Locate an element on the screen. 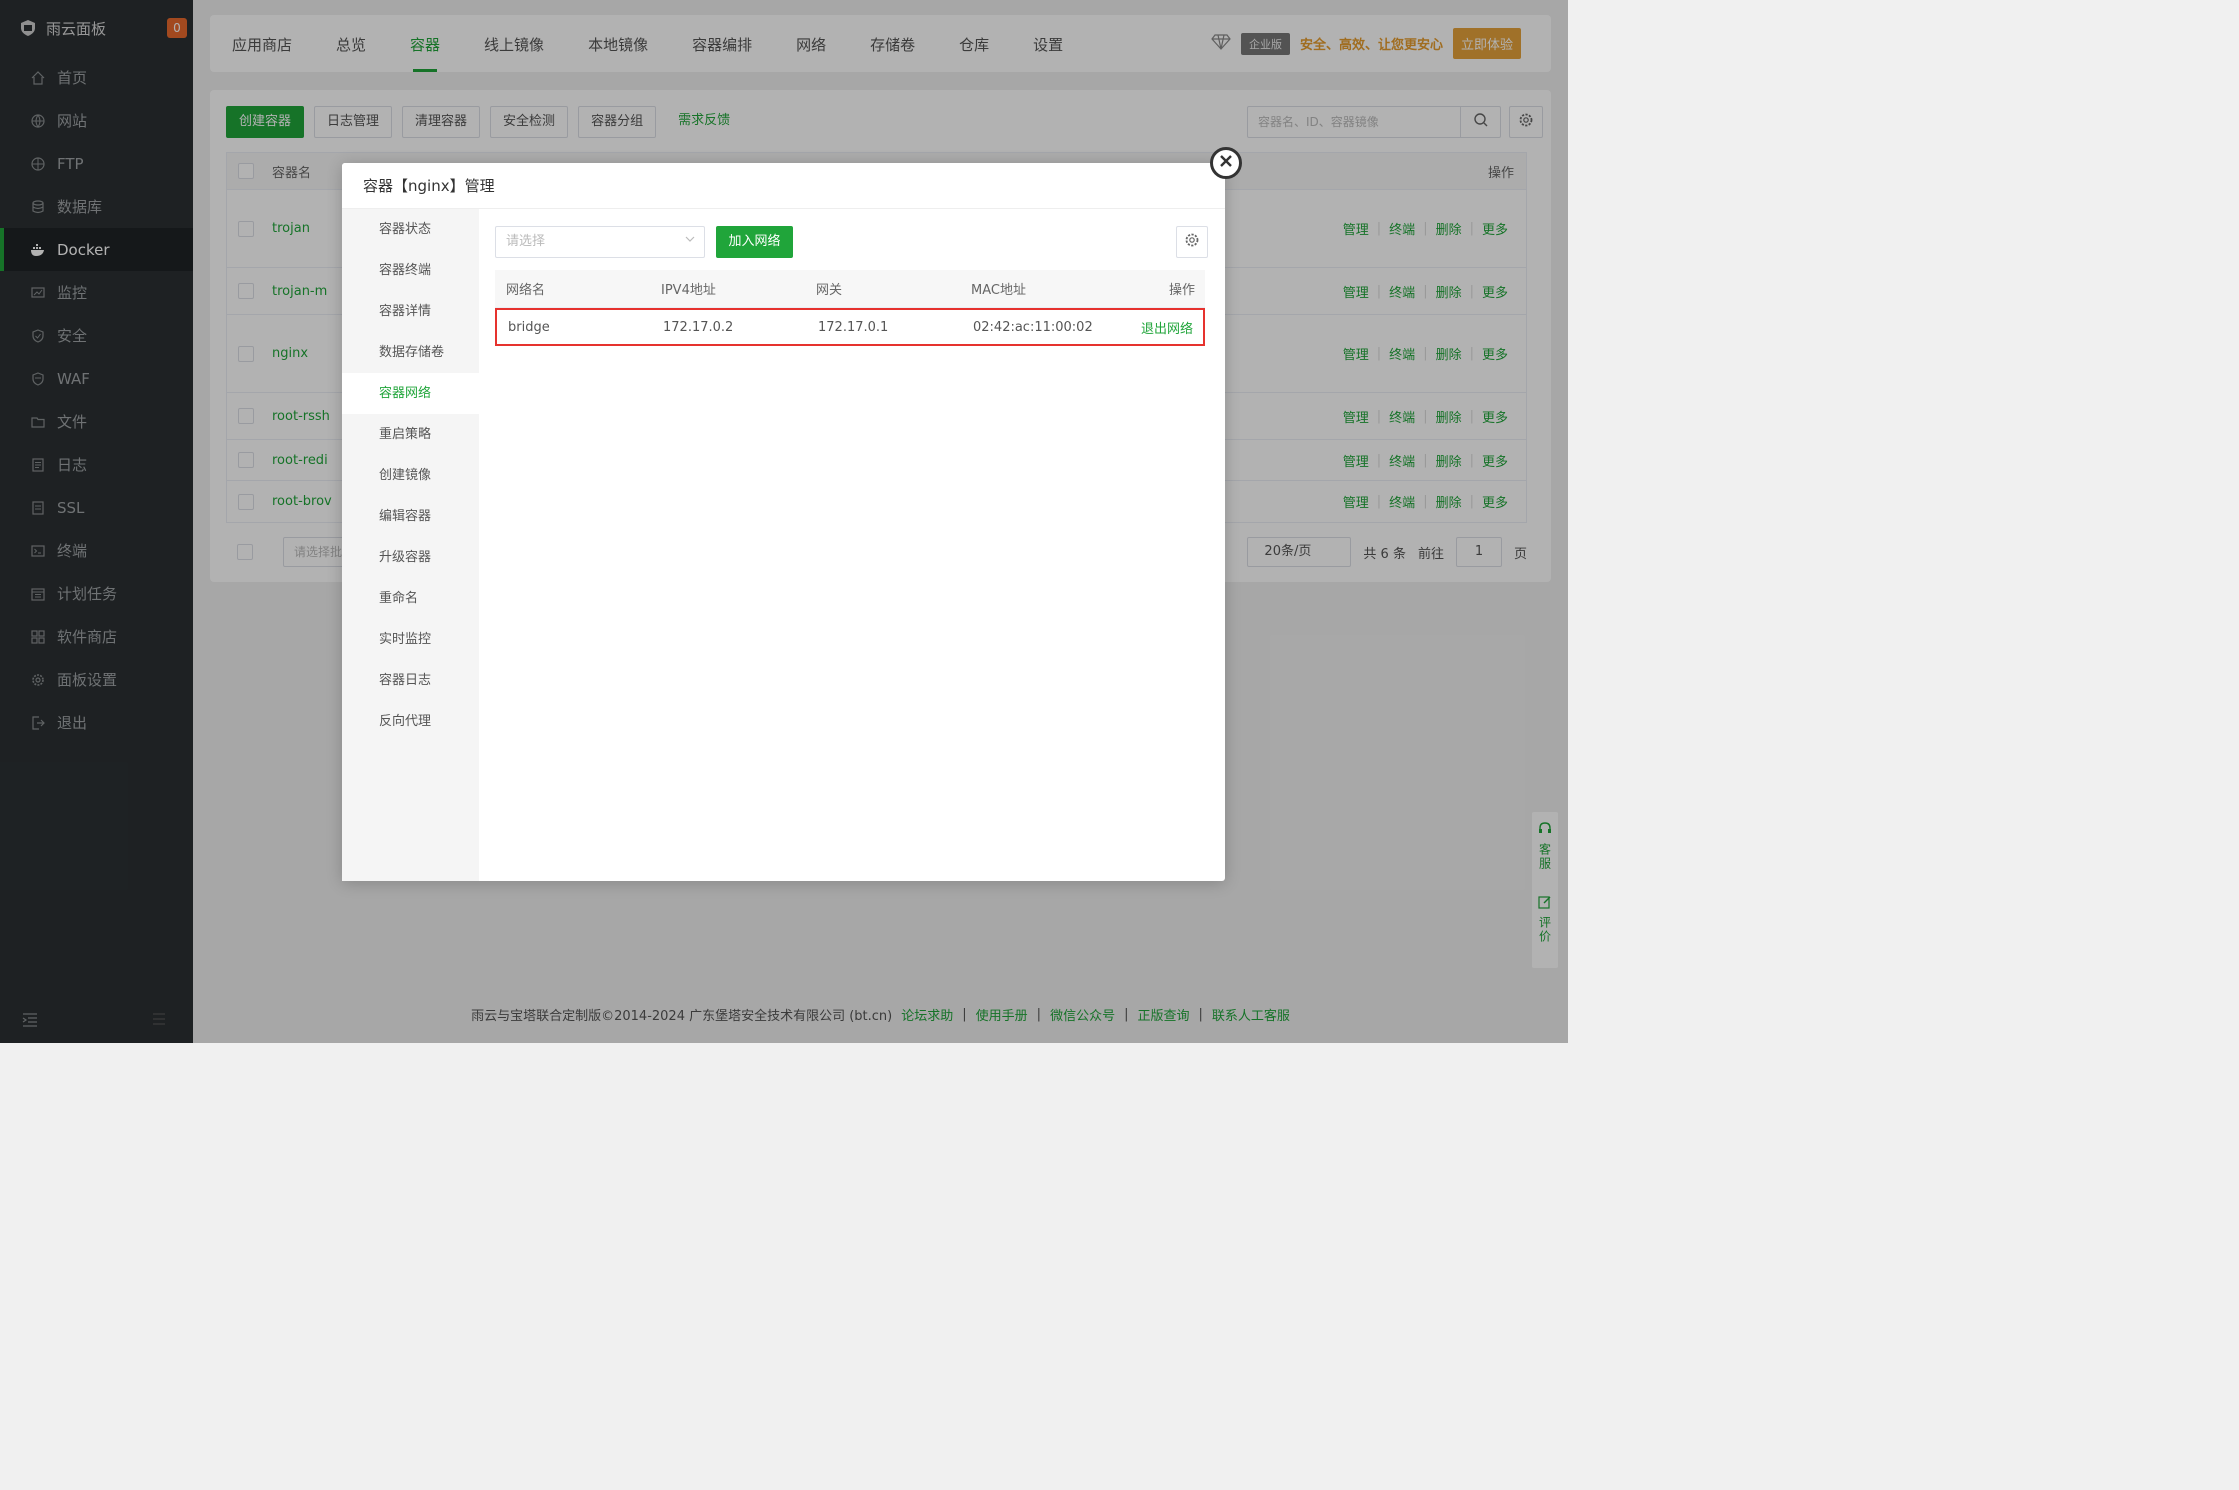  chevron-down-icon is located at coordinates (690, 242).